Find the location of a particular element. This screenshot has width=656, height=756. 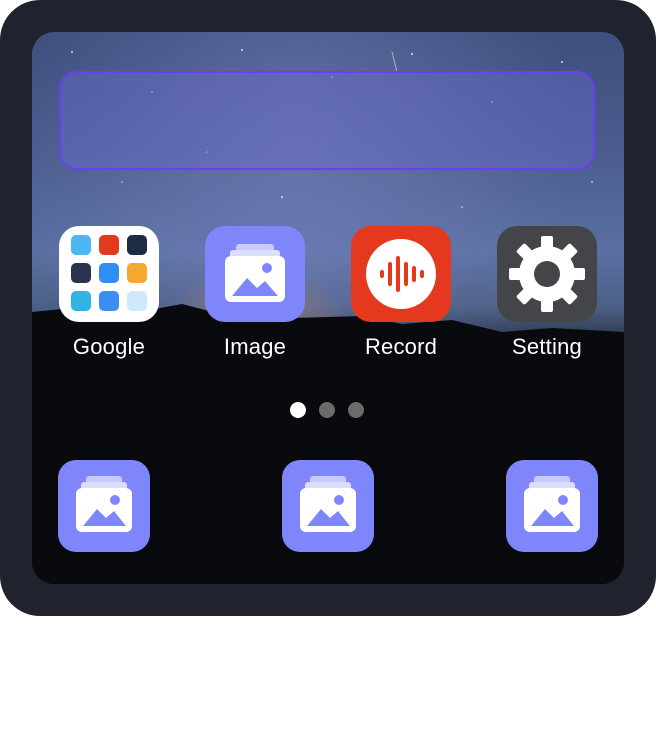

app-label: Image is located at coordinates (255, 346).